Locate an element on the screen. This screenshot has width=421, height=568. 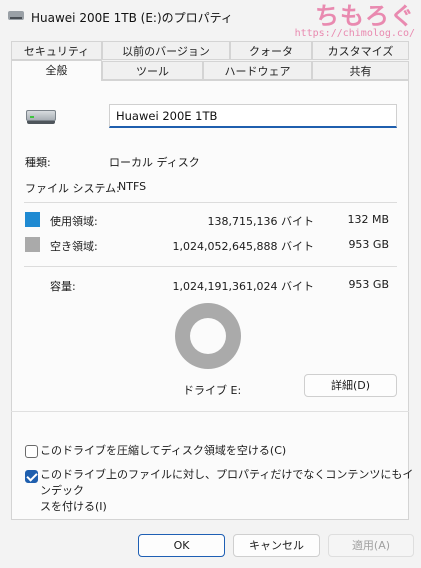
watermark-logo: ちもろぐ is located at coordinates (365, 16).